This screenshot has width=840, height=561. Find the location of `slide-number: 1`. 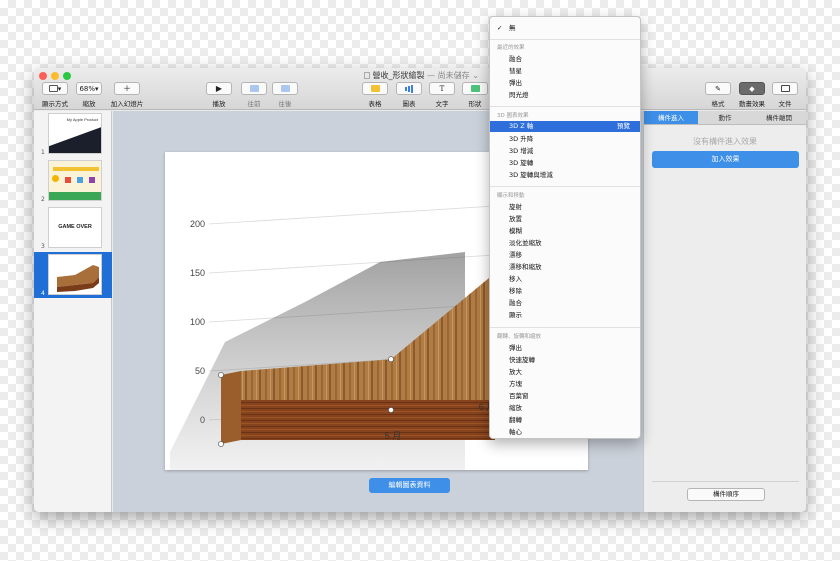

slide-number: 1 is located at coordinates (43, 152).